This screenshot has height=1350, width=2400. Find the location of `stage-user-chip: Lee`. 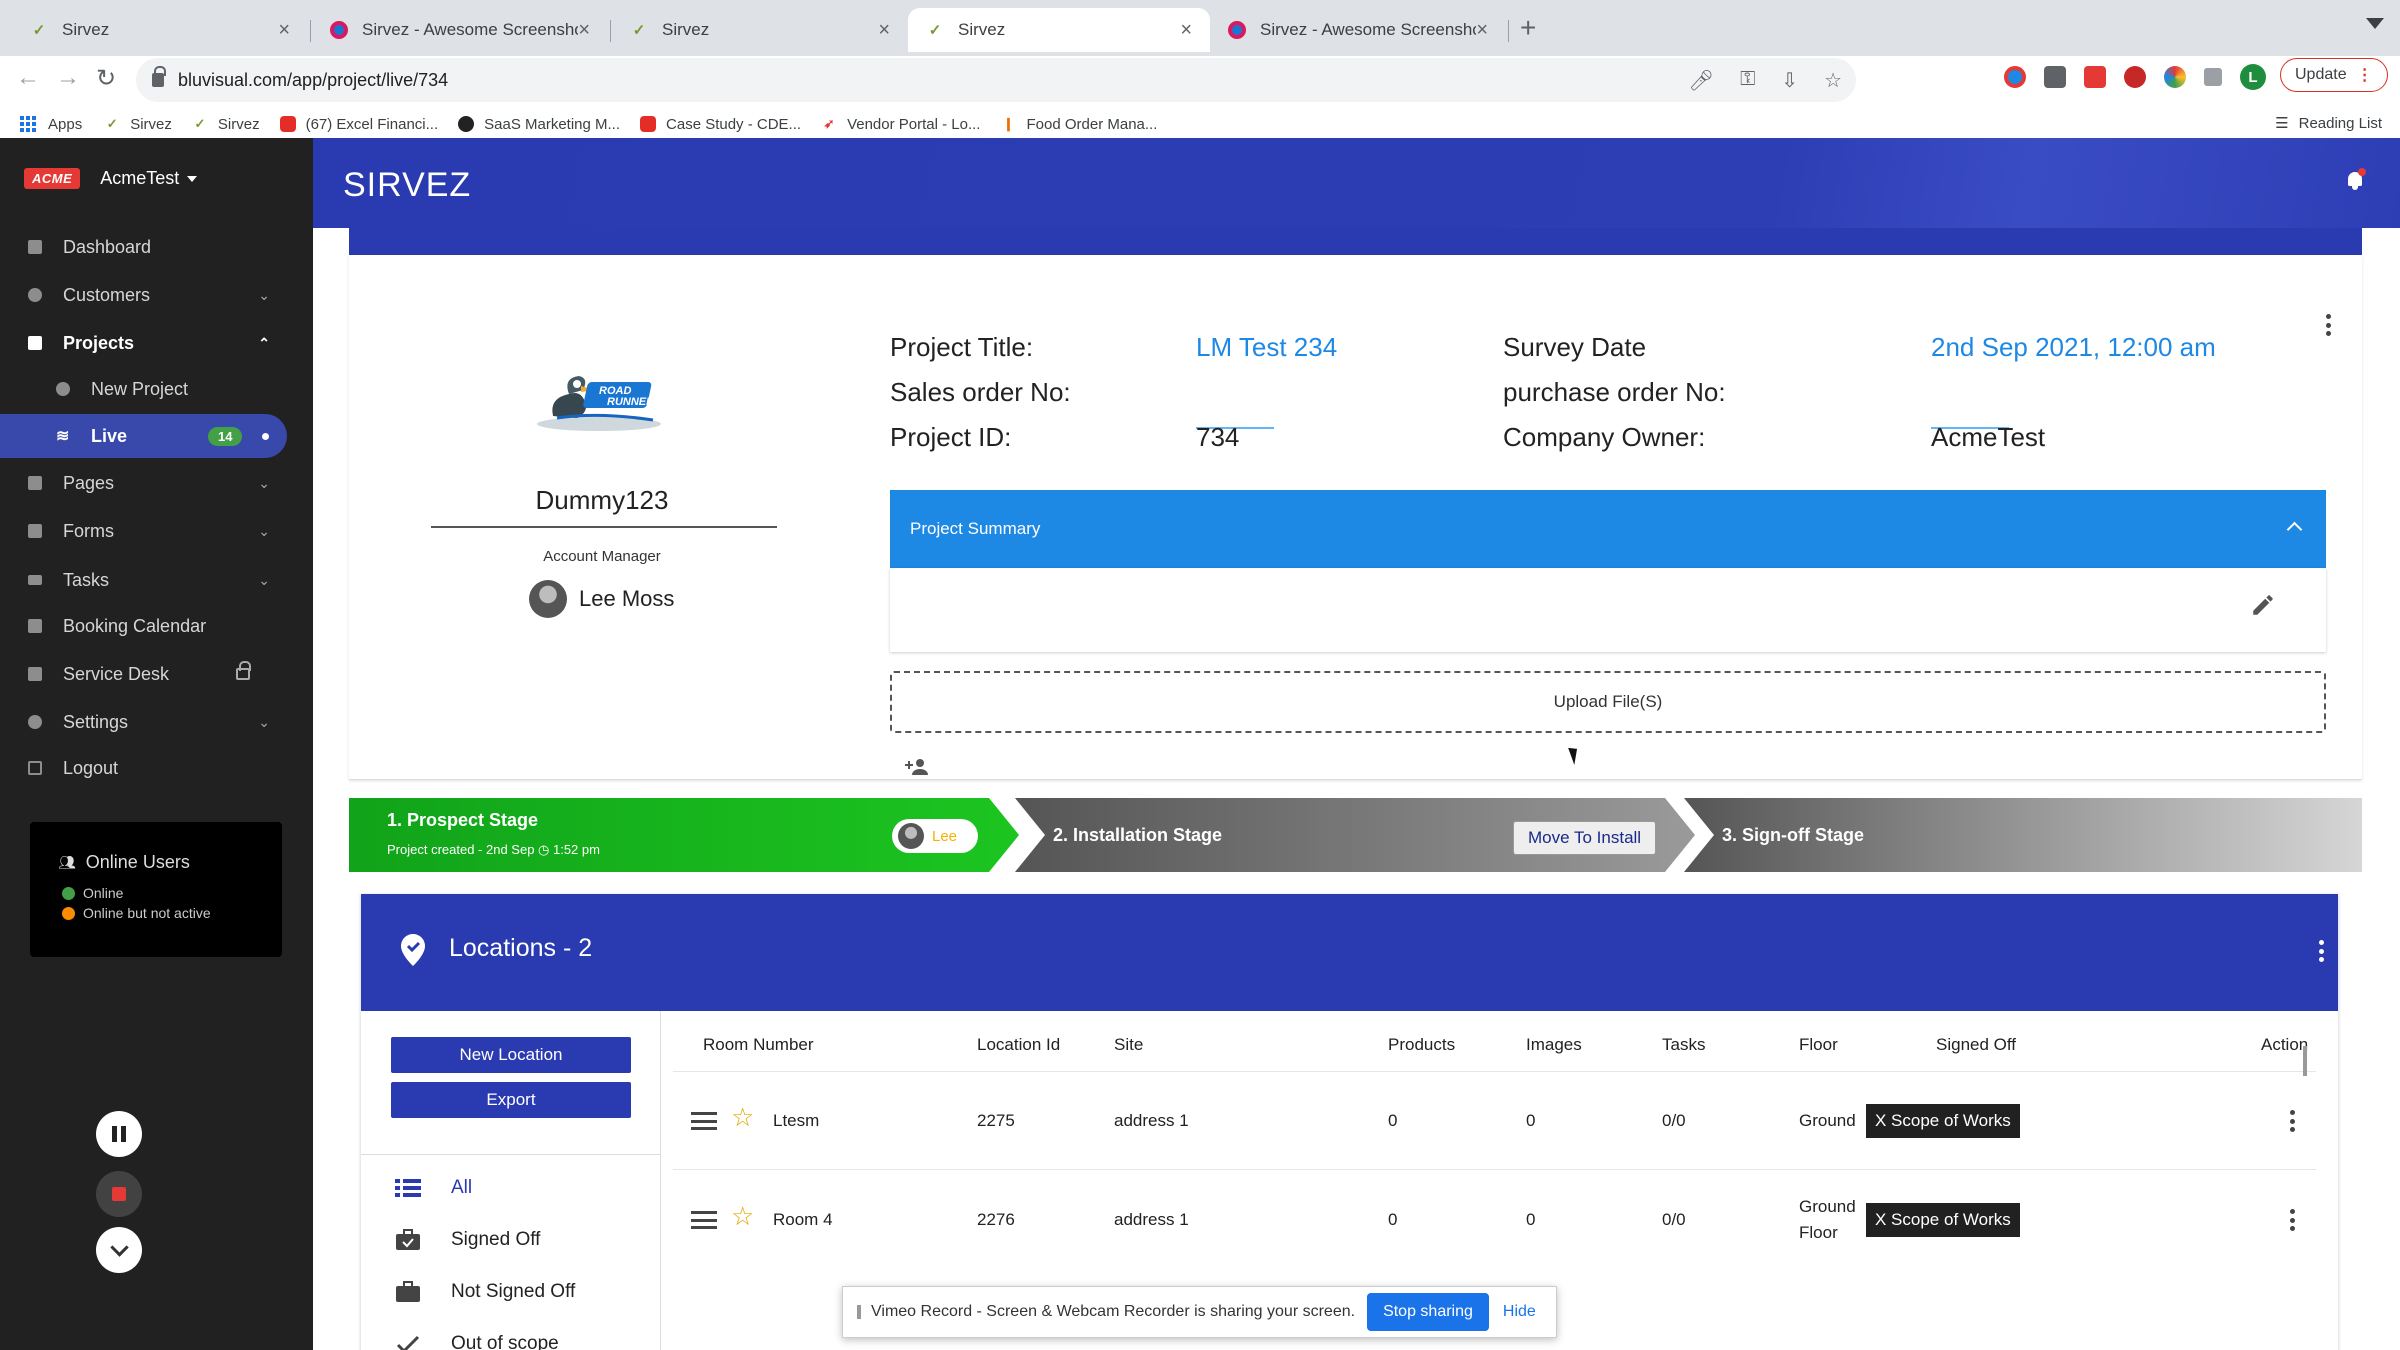

stage-user-chip: Lee is located at coordinates (935, 836).